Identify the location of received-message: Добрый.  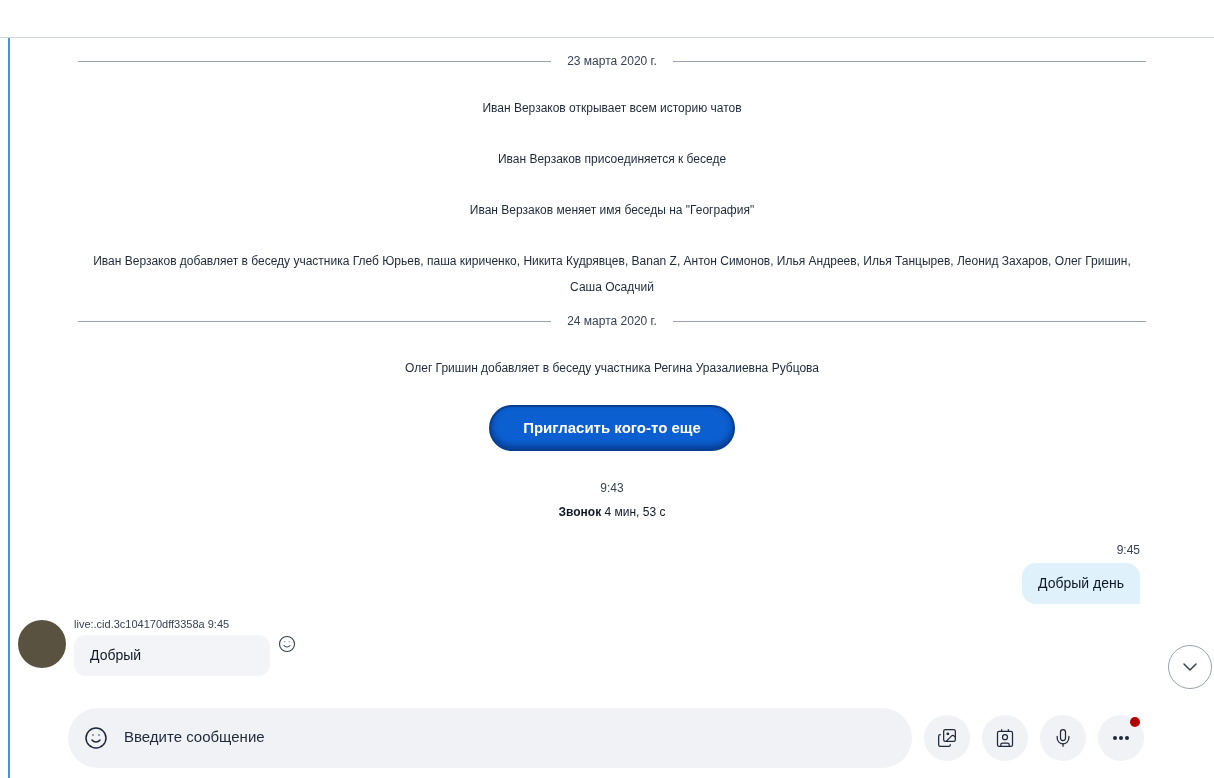
(172, 655).